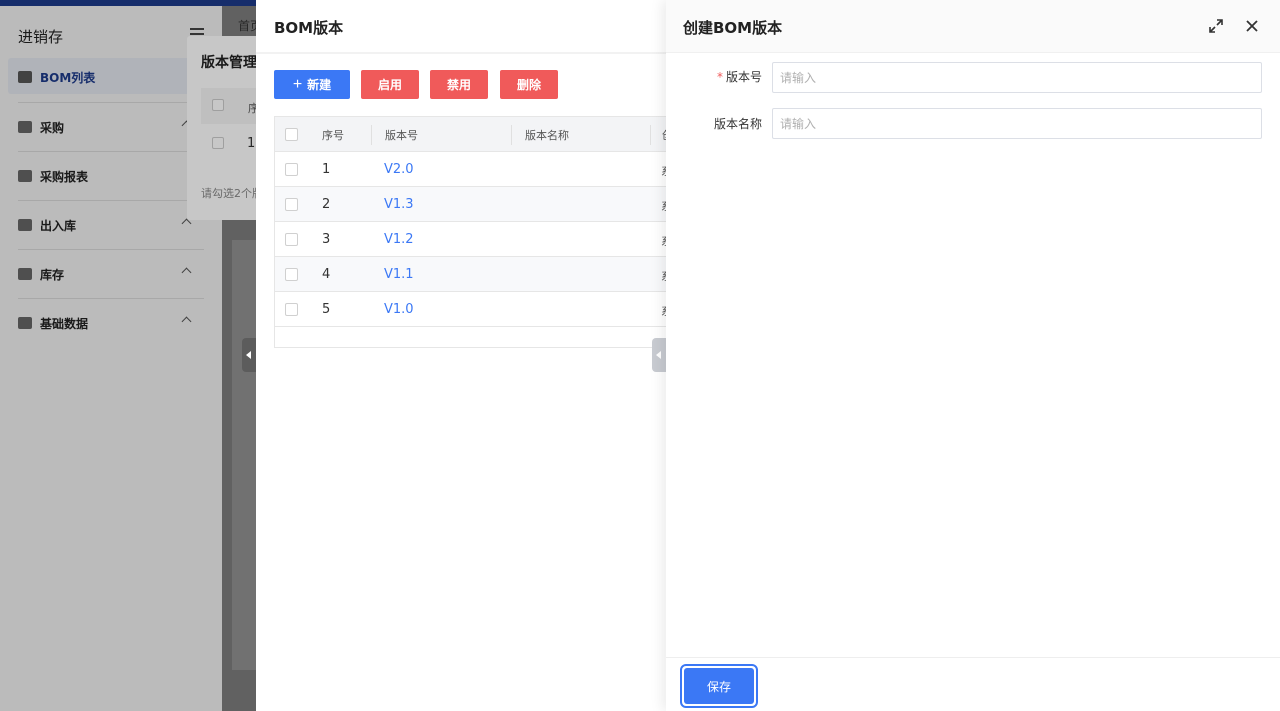 The image size is (1280, 711). I want to click on version-link: V2.0, so click(399, 169).